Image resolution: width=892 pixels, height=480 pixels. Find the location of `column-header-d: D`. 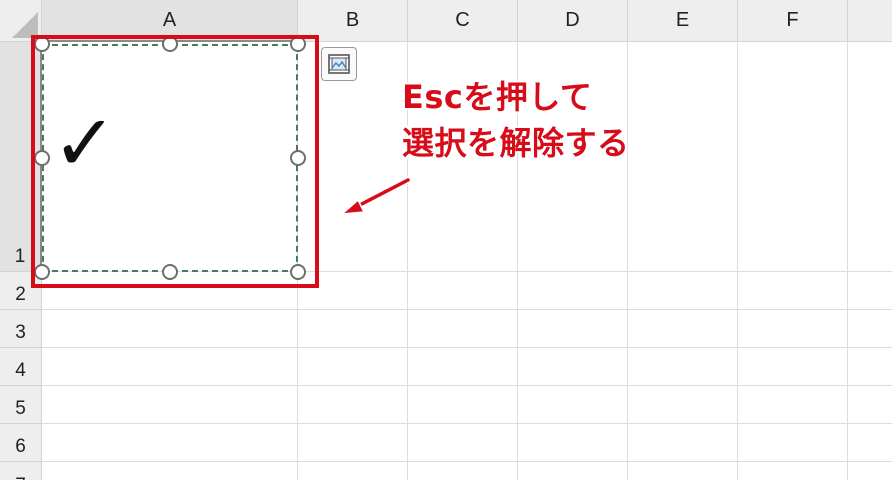

column-header-d: D is located at coordinates (573, 21).